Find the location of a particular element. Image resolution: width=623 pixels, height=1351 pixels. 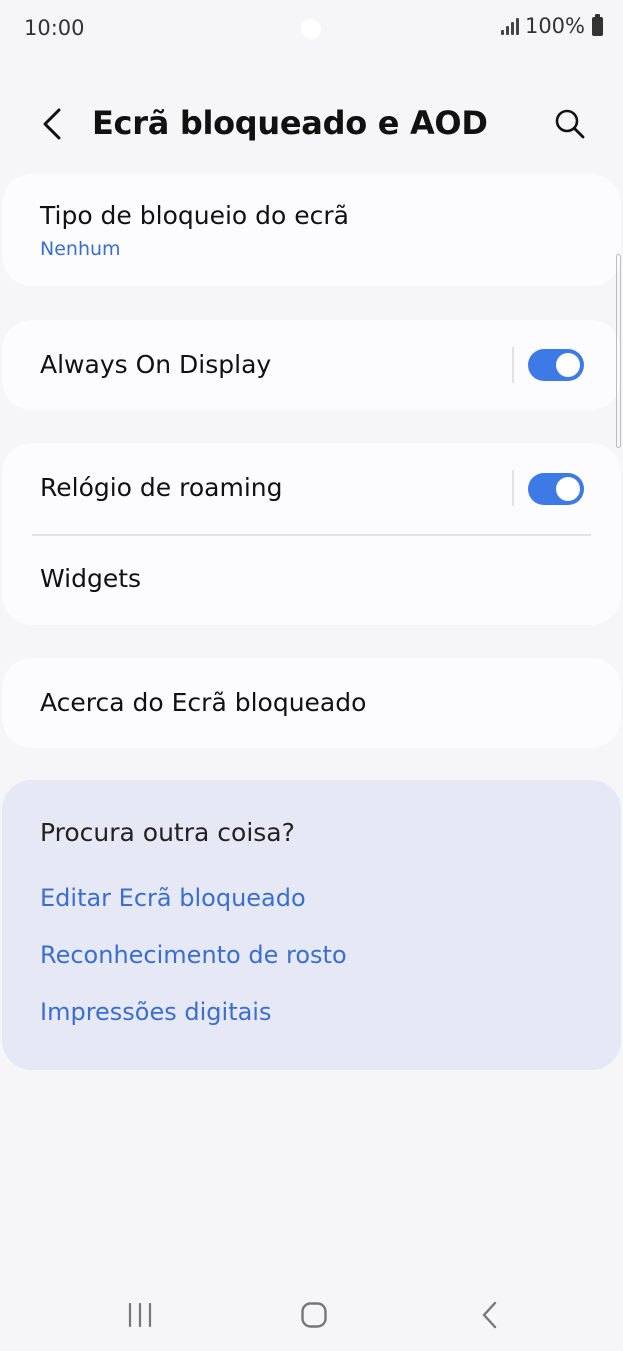

back-chevron-icon is located at coordinates (52, 124).